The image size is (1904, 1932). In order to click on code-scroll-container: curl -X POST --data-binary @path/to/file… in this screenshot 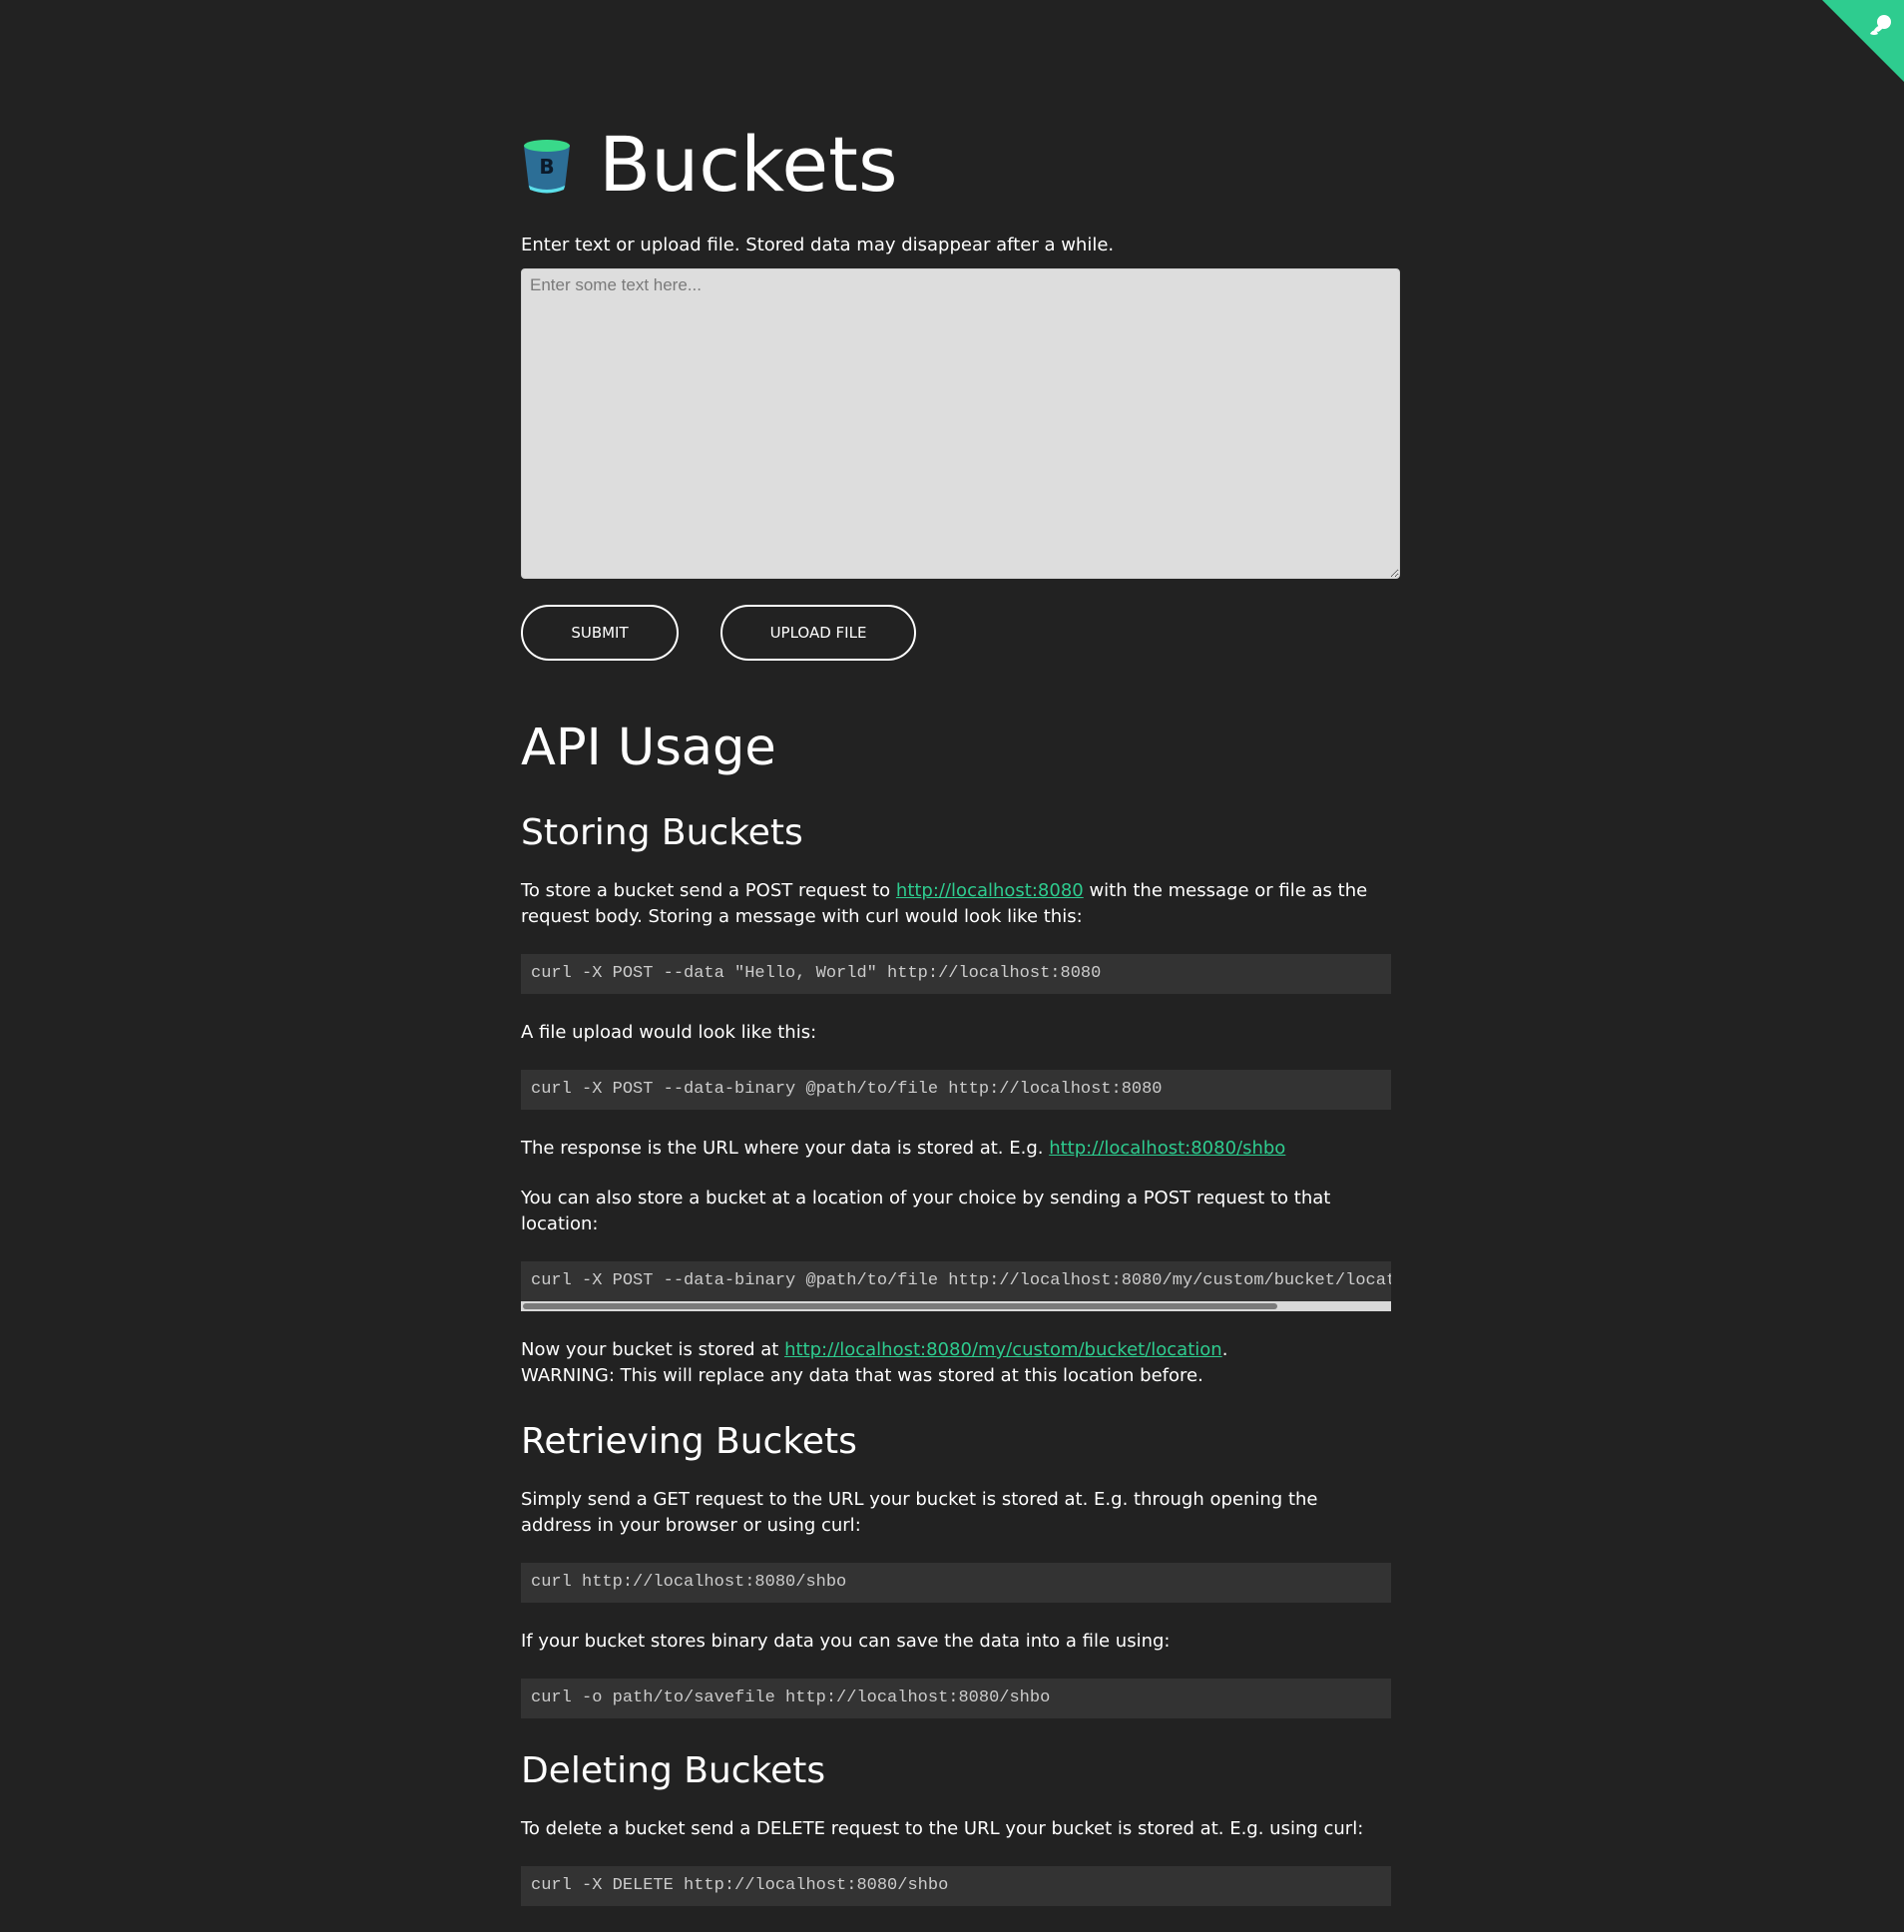, I will do `click(956, 1286)`.